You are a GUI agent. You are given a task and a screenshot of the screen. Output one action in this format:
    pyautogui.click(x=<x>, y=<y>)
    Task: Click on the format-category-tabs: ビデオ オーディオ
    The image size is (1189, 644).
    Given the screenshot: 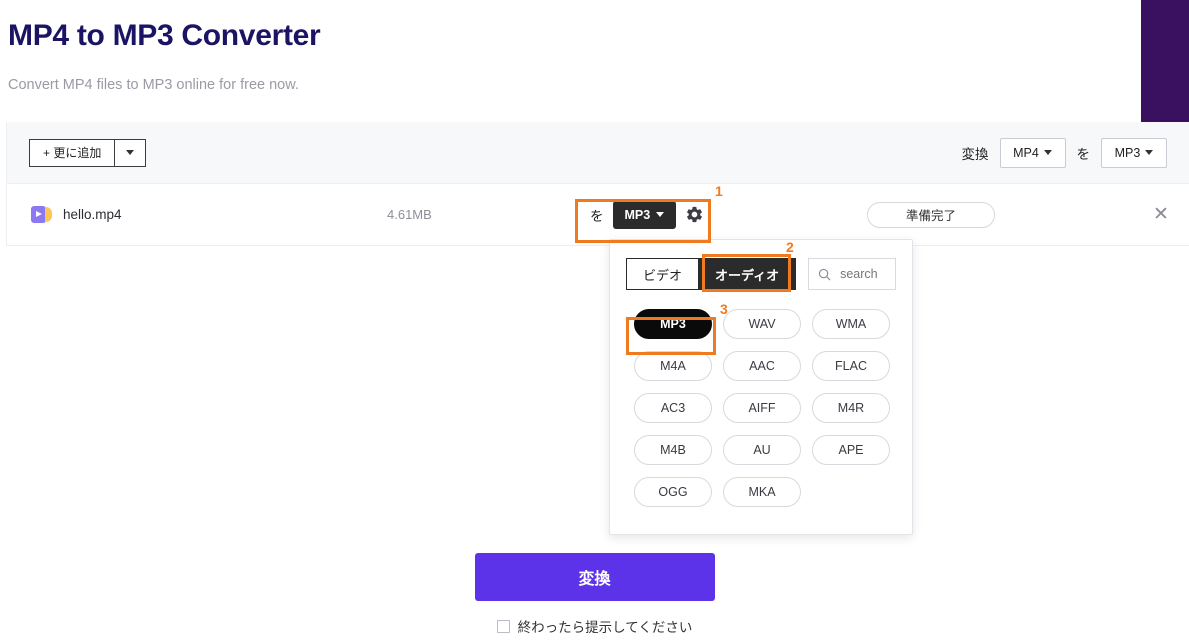 What is the action you would take?
    pyautogui.click(x=711, y=274)
    